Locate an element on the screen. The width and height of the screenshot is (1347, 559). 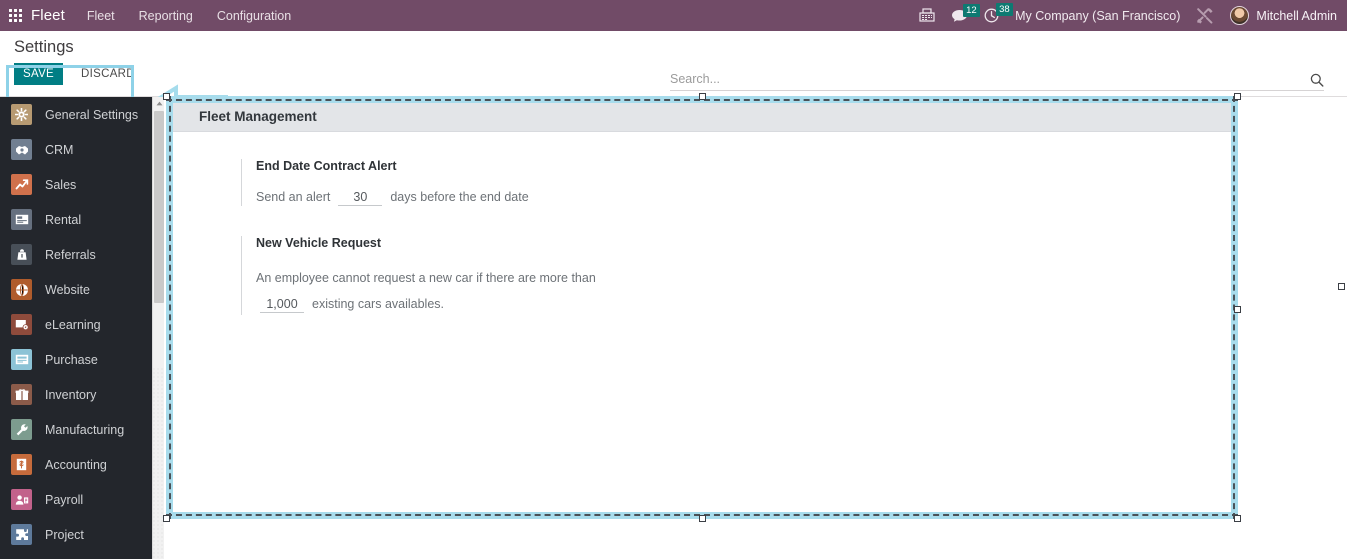
selection-handle-bottom-center is located at coordinates (702, 518).